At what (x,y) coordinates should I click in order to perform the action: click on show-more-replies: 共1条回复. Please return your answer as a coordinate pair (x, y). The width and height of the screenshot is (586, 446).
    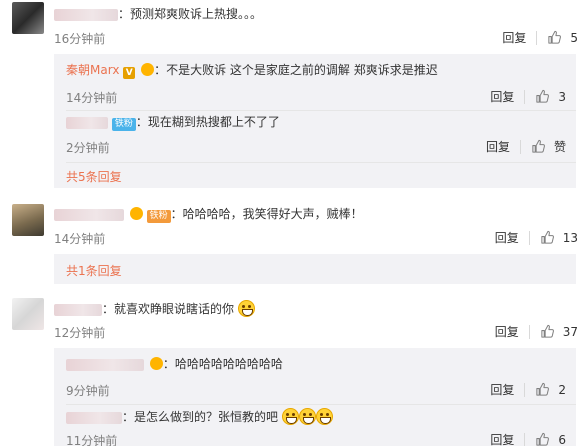
    Looking at the image, I should click on (94, 270).